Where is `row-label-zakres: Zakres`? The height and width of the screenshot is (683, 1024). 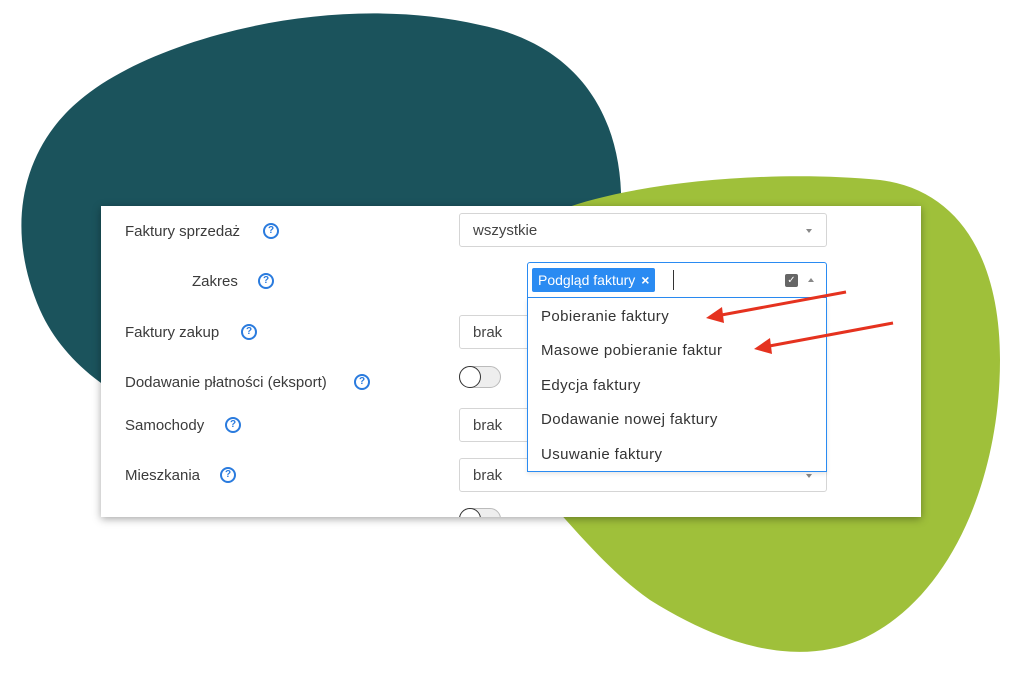 row-label-zakres: Zakres is located at coordinates (215, 281).